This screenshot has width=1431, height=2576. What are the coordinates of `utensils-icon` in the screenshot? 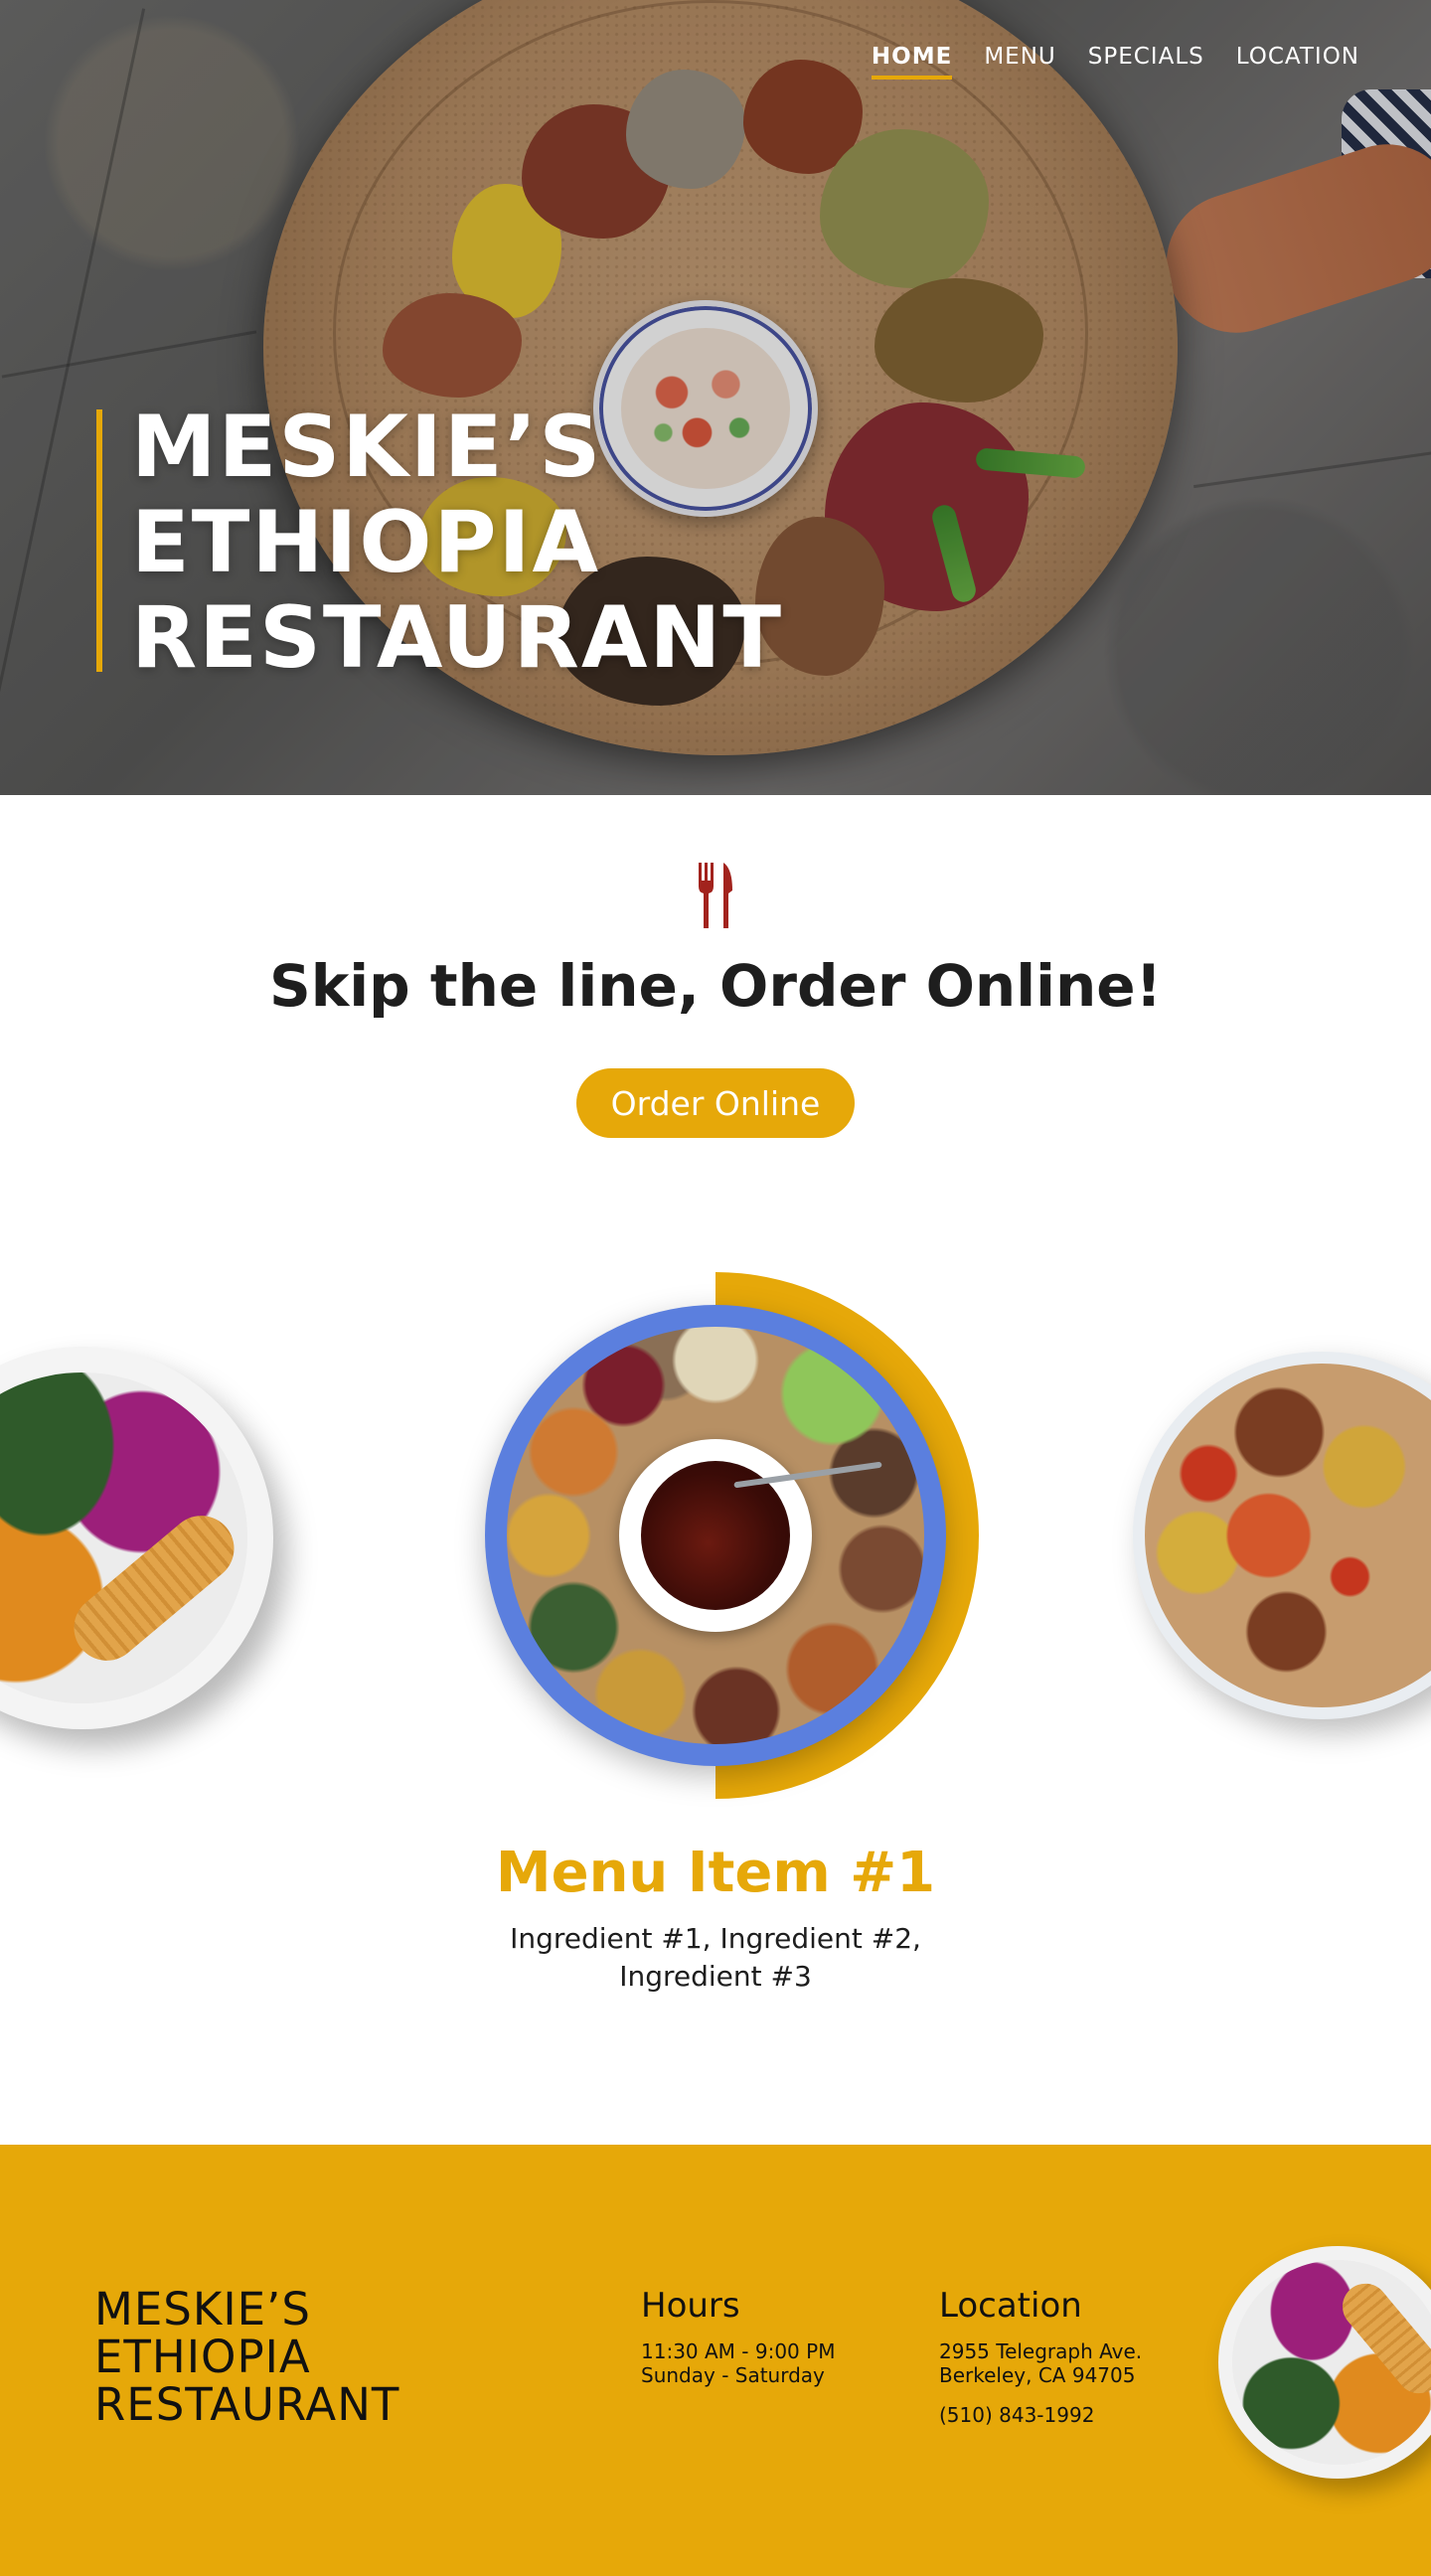 It's located at (715, 895).